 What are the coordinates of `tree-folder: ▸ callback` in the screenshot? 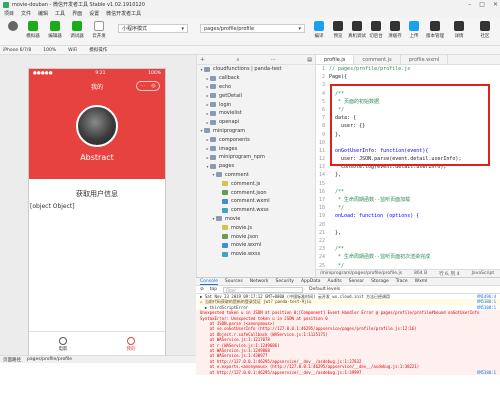 It's located at (256, 78).